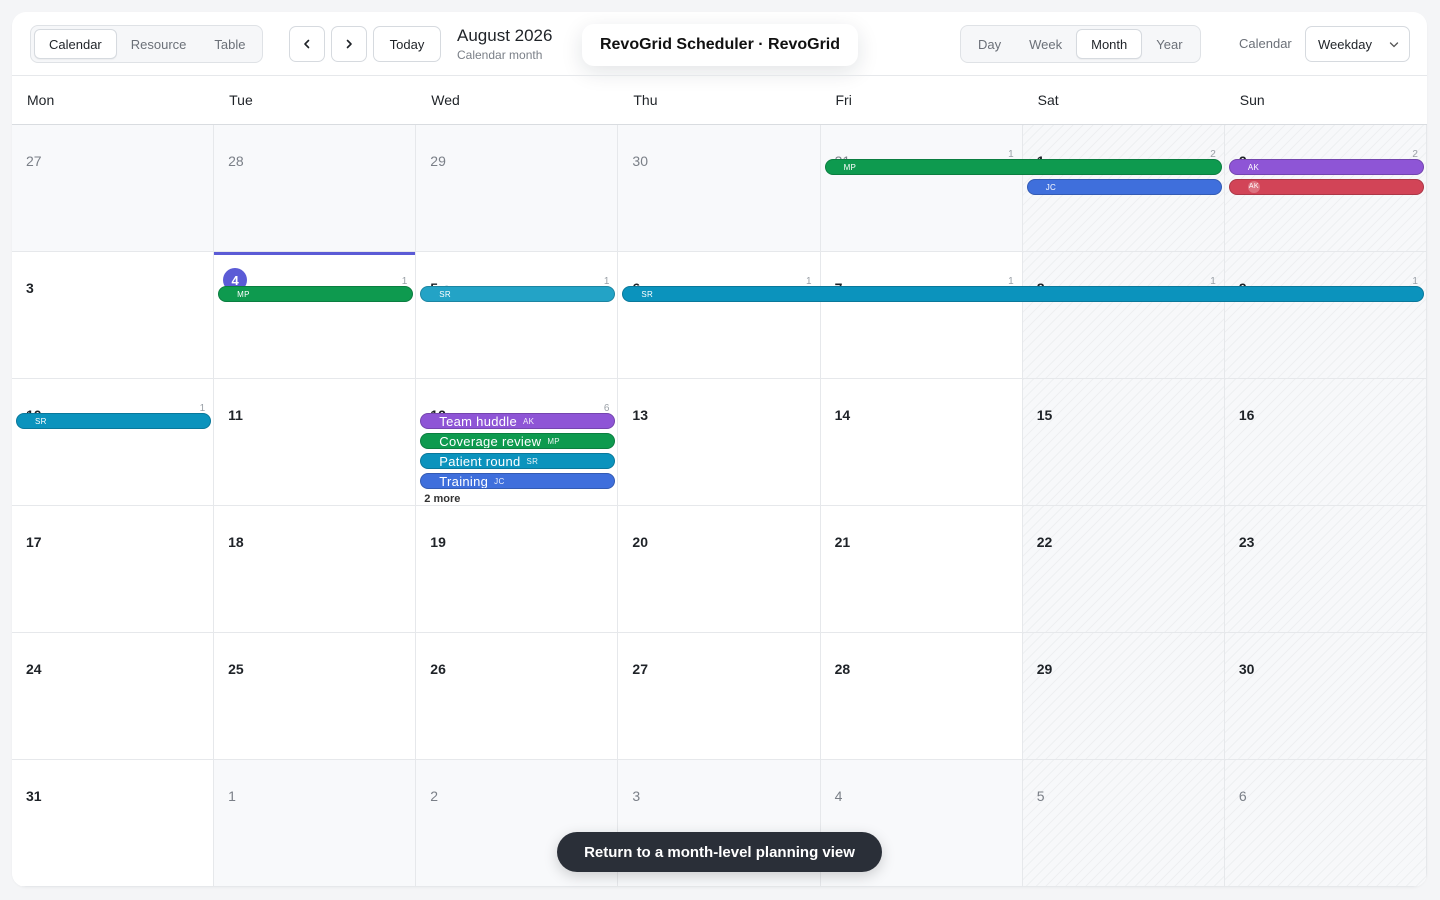  What do you see at coordinates (719, 569) in the screenshot?
I see `day-cell: 20` at bounding box center [719, 569].